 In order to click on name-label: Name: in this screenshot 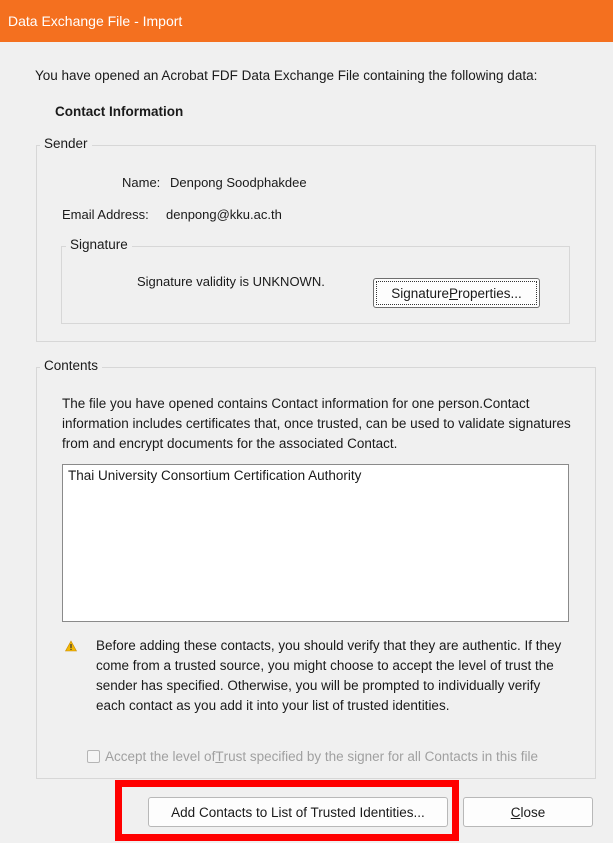, I will do `click(141, 182)`.